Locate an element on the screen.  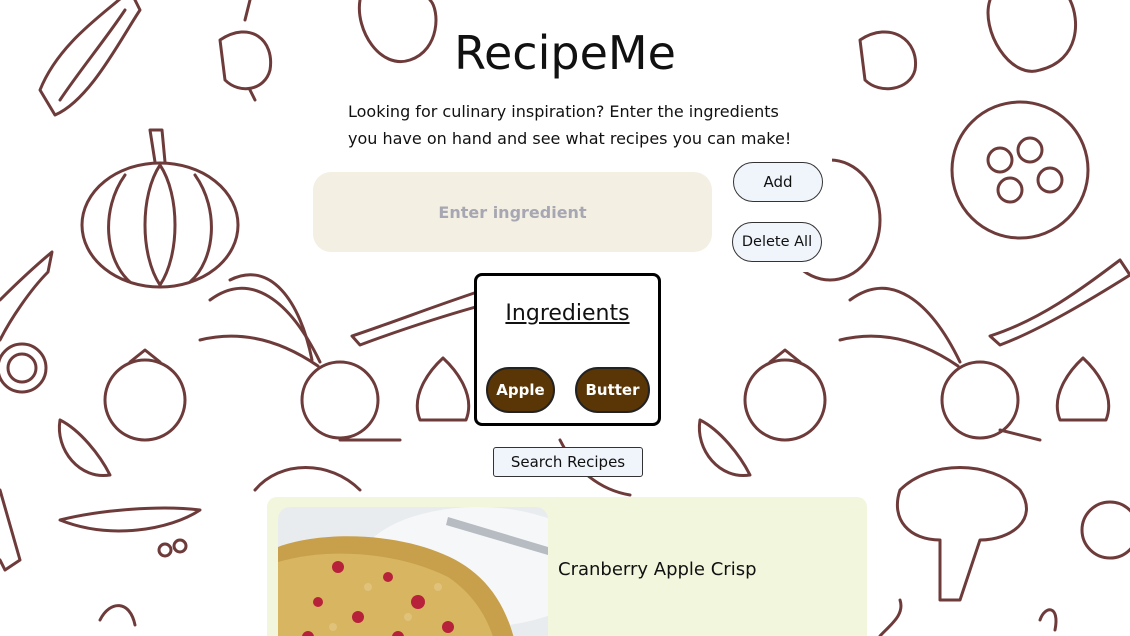
ingredient-chip: Apple is located at coordinates (520, 390).